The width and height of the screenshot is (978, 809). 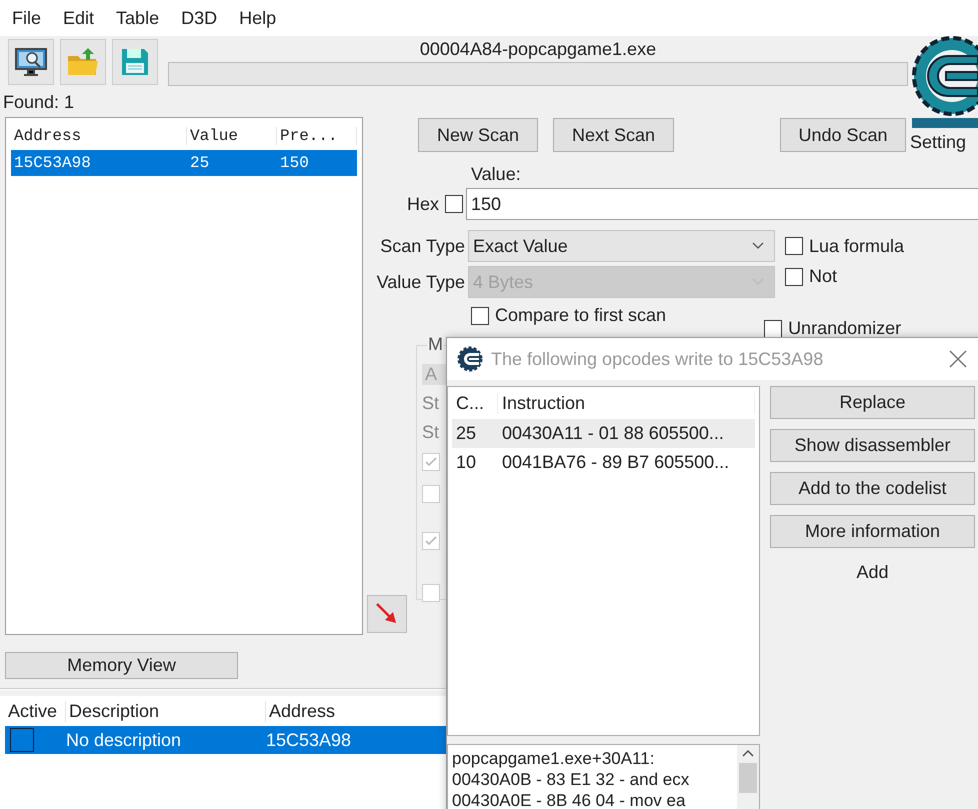 I want to click on settings-label: Setting, so click(x=938, y=142).